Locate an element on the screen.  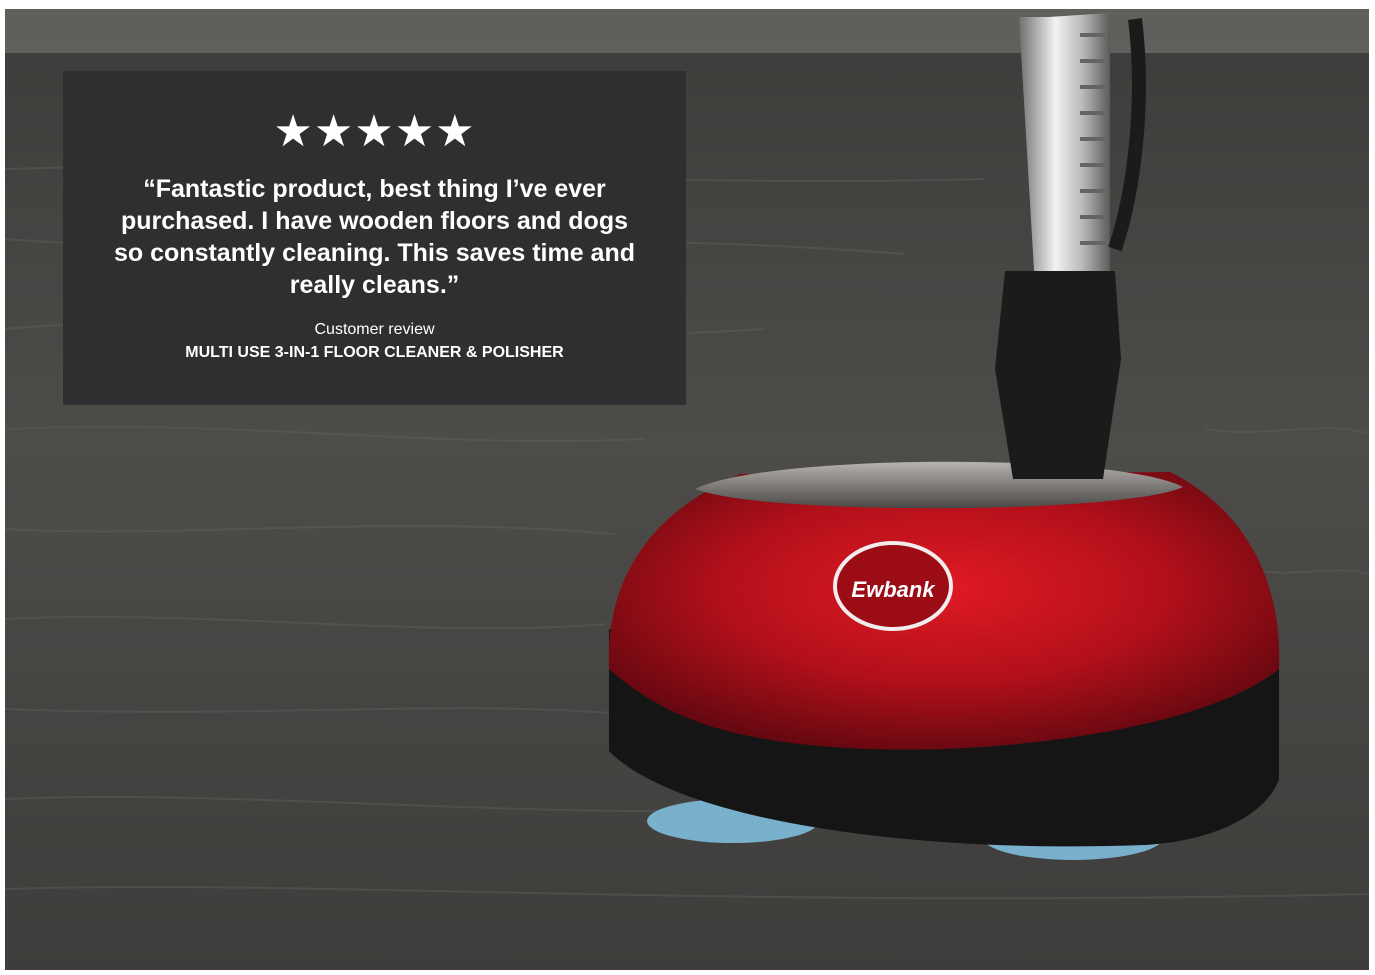
five-star-rating-icon: ★★★★★ is located at coordinates (374, 131).